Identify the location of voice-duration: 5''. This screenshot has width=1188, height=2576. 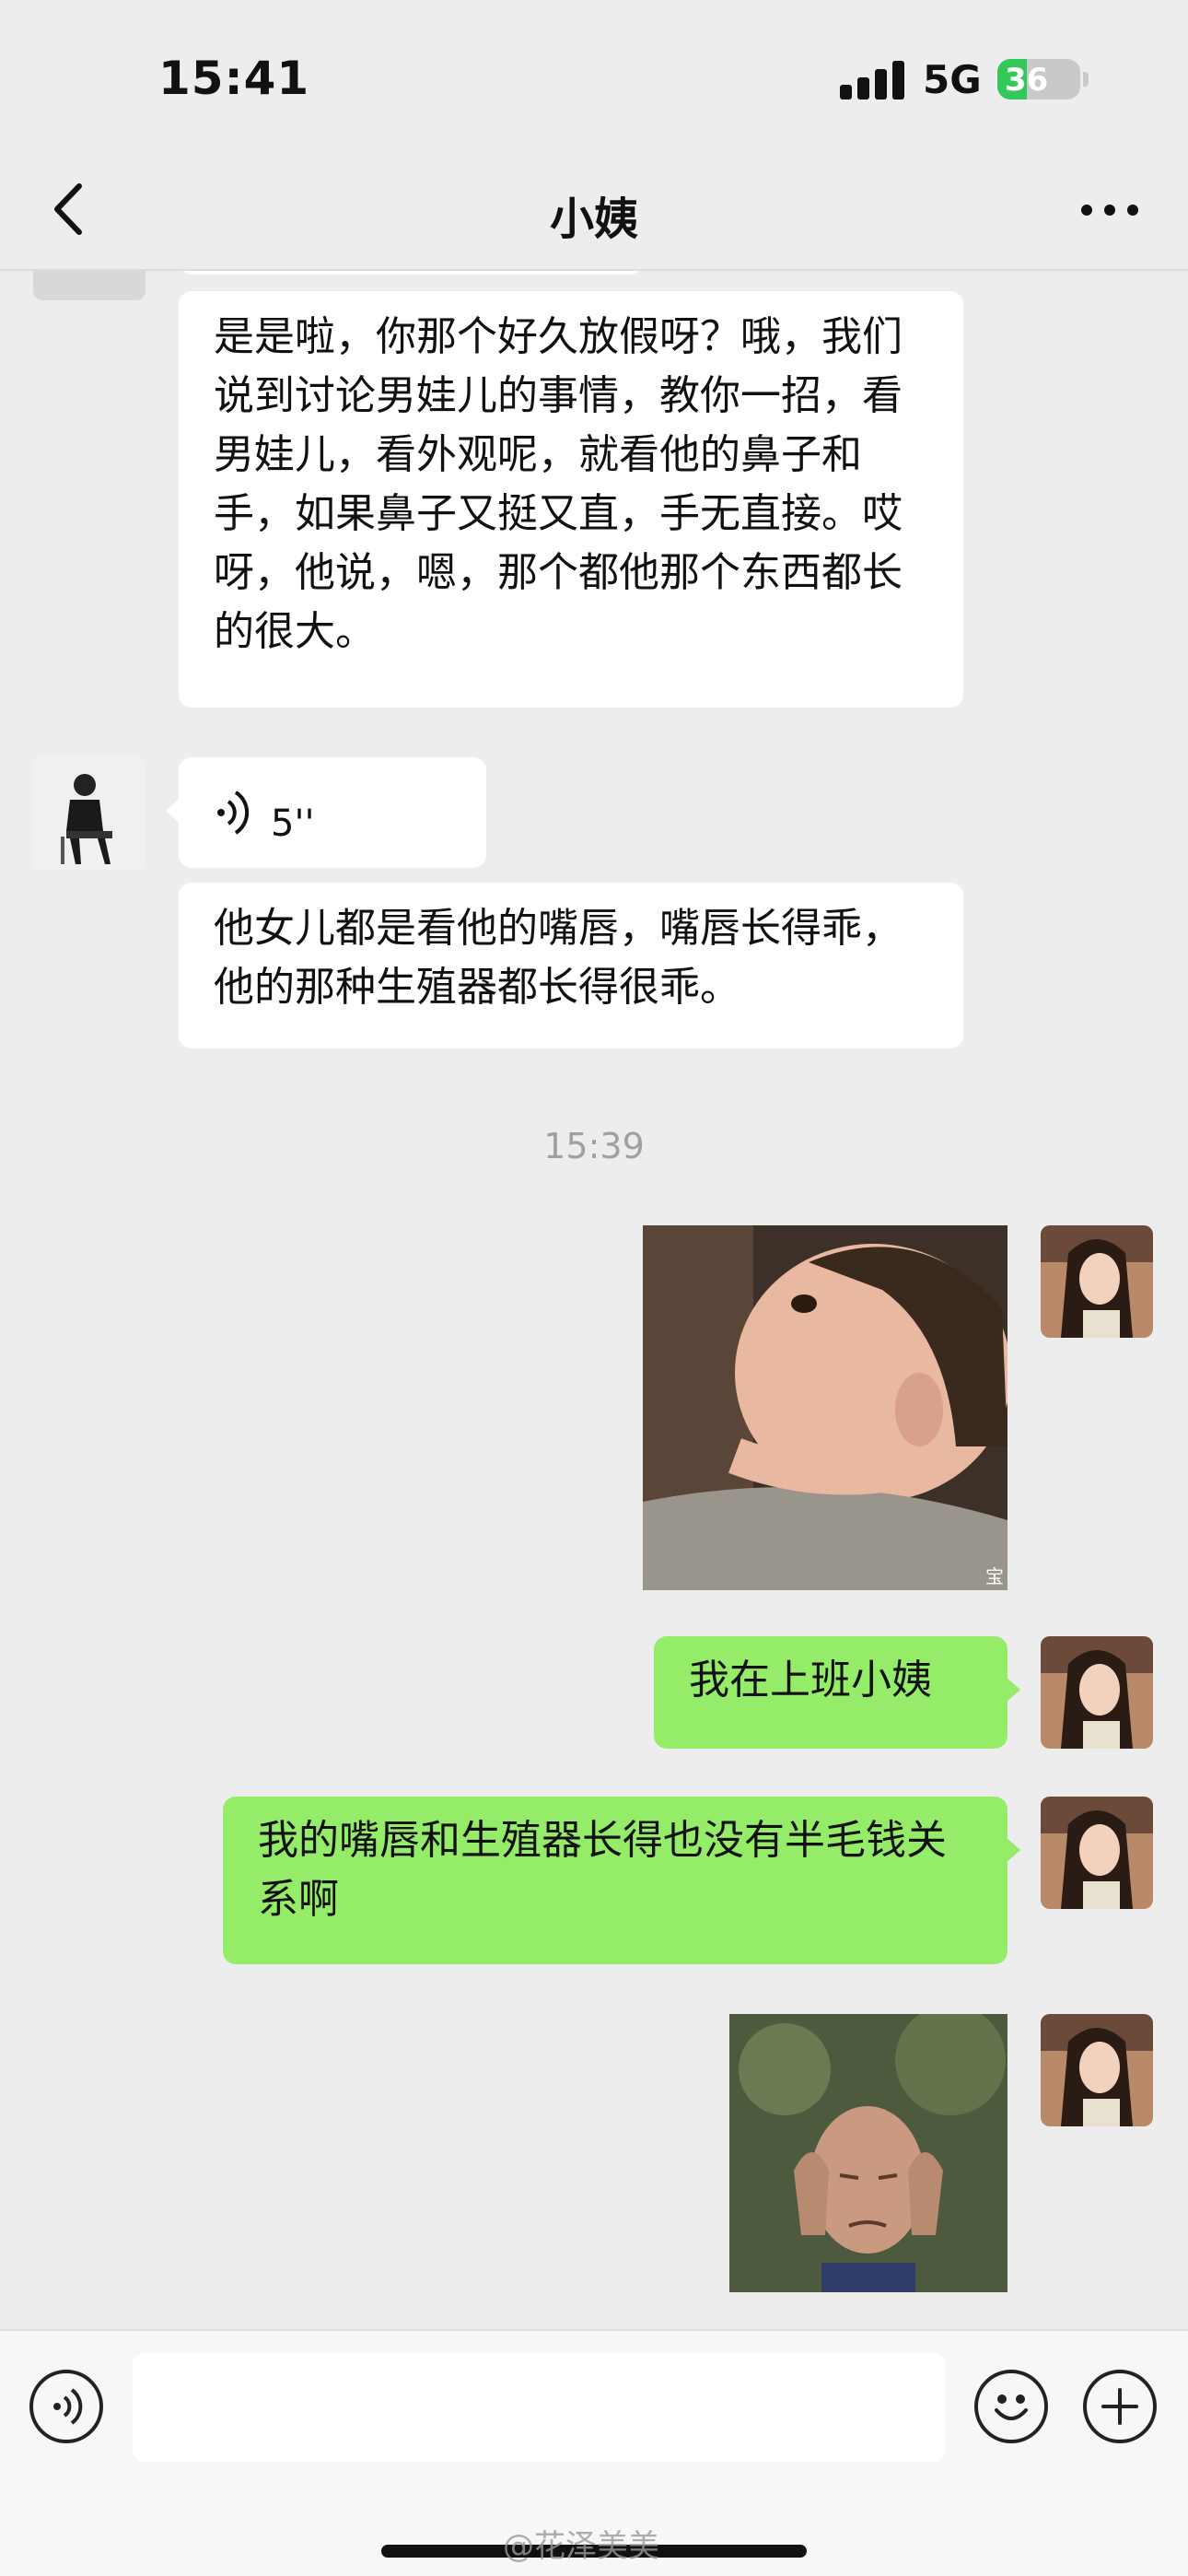
(293, 823).